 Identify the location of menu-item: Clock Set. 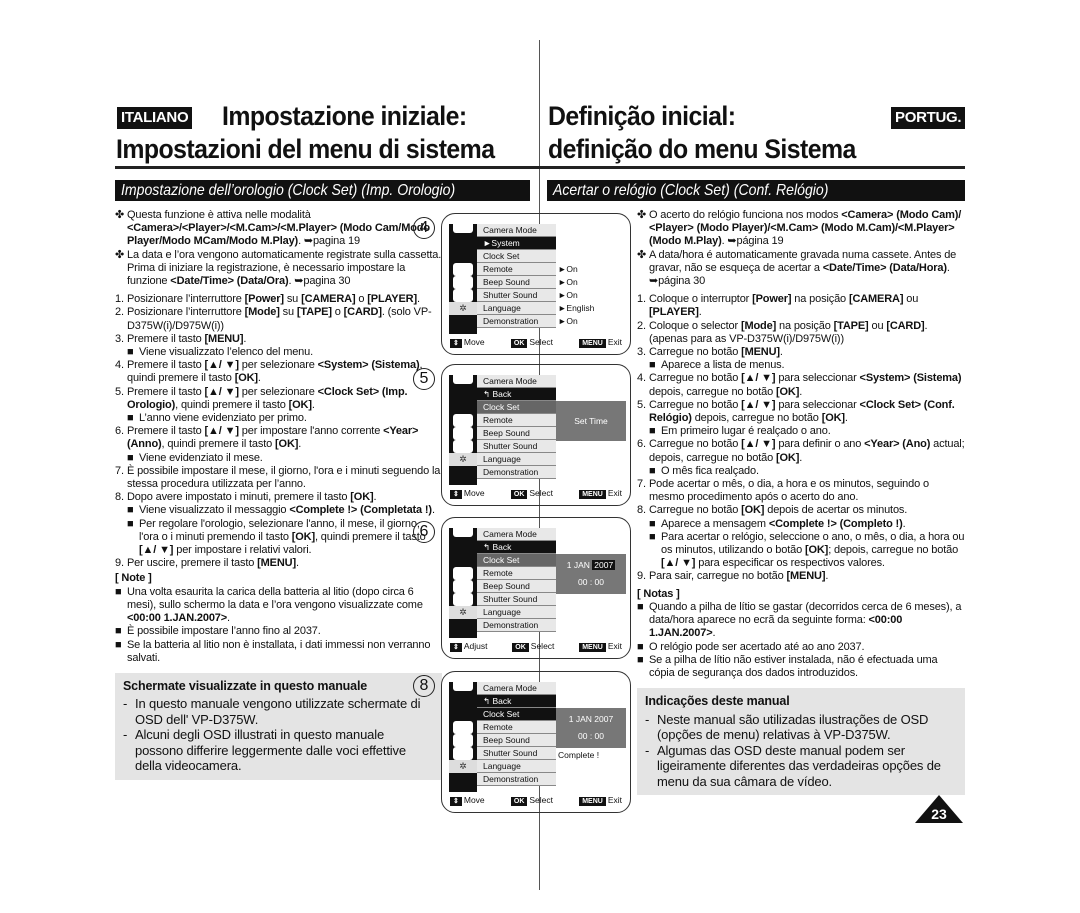
(516, 714).